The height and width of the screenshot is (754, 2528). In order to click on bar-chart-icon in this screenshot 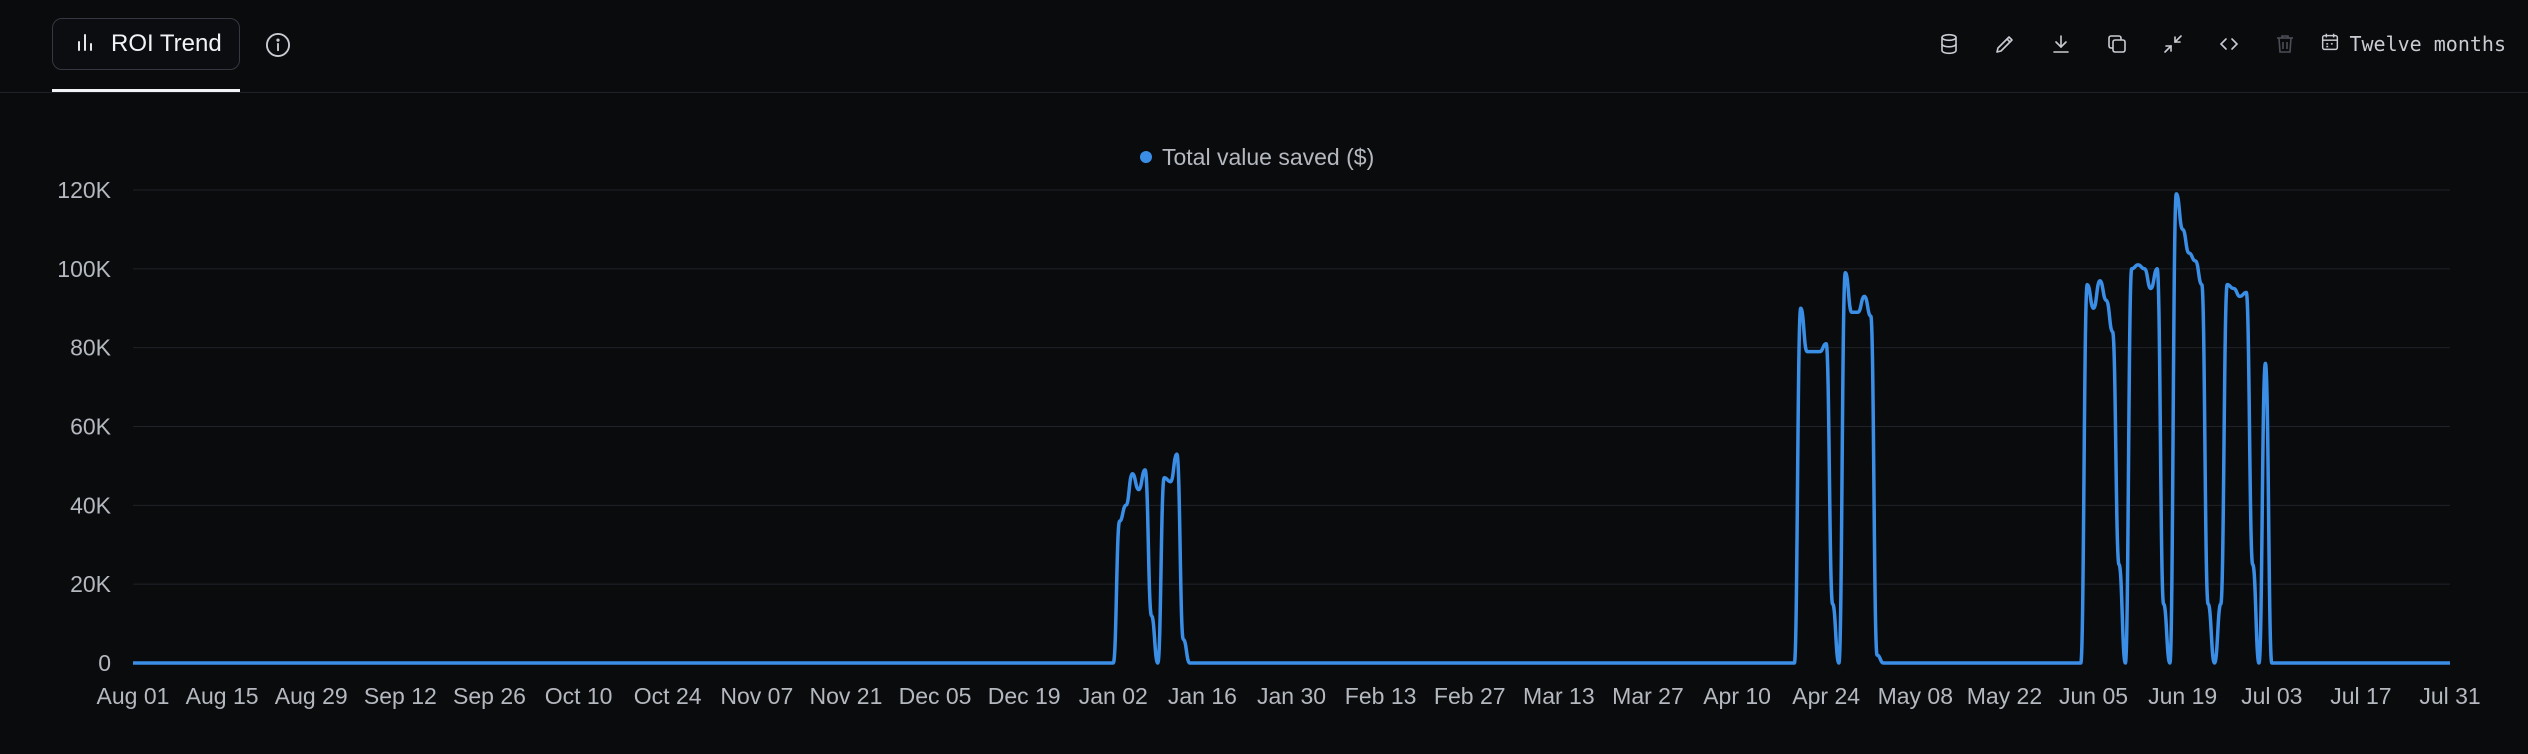, I will do `click(85, 44)`.